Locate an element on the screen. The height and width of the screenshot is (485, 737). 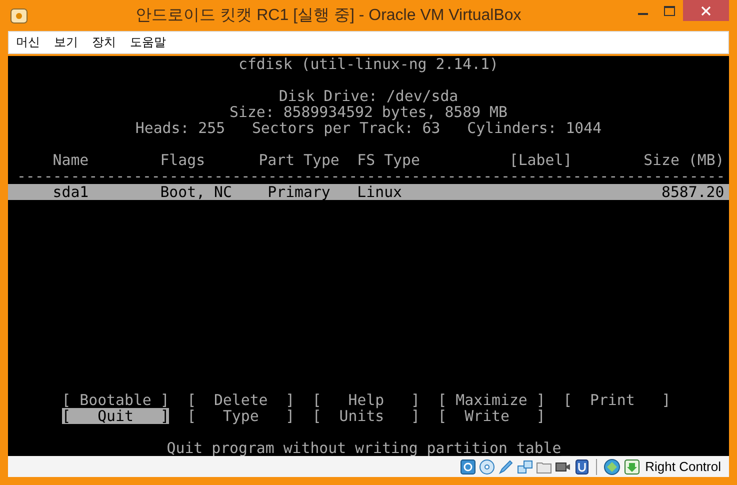
optical-disc-icon is located at coordinates (487, 466).